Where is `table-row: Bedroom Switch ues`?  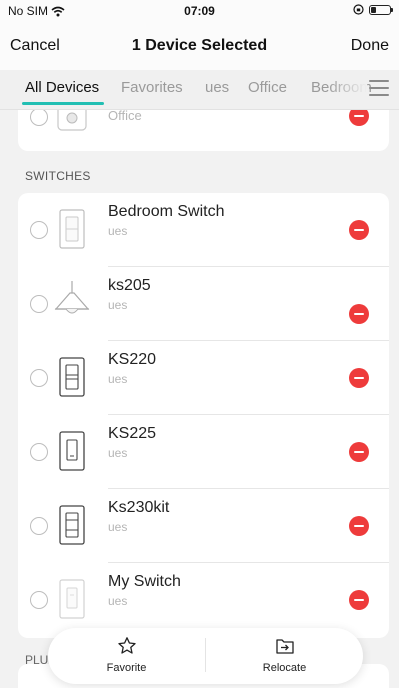 table-row: Bedroom Switch ues is located at coordinates (203, 230).